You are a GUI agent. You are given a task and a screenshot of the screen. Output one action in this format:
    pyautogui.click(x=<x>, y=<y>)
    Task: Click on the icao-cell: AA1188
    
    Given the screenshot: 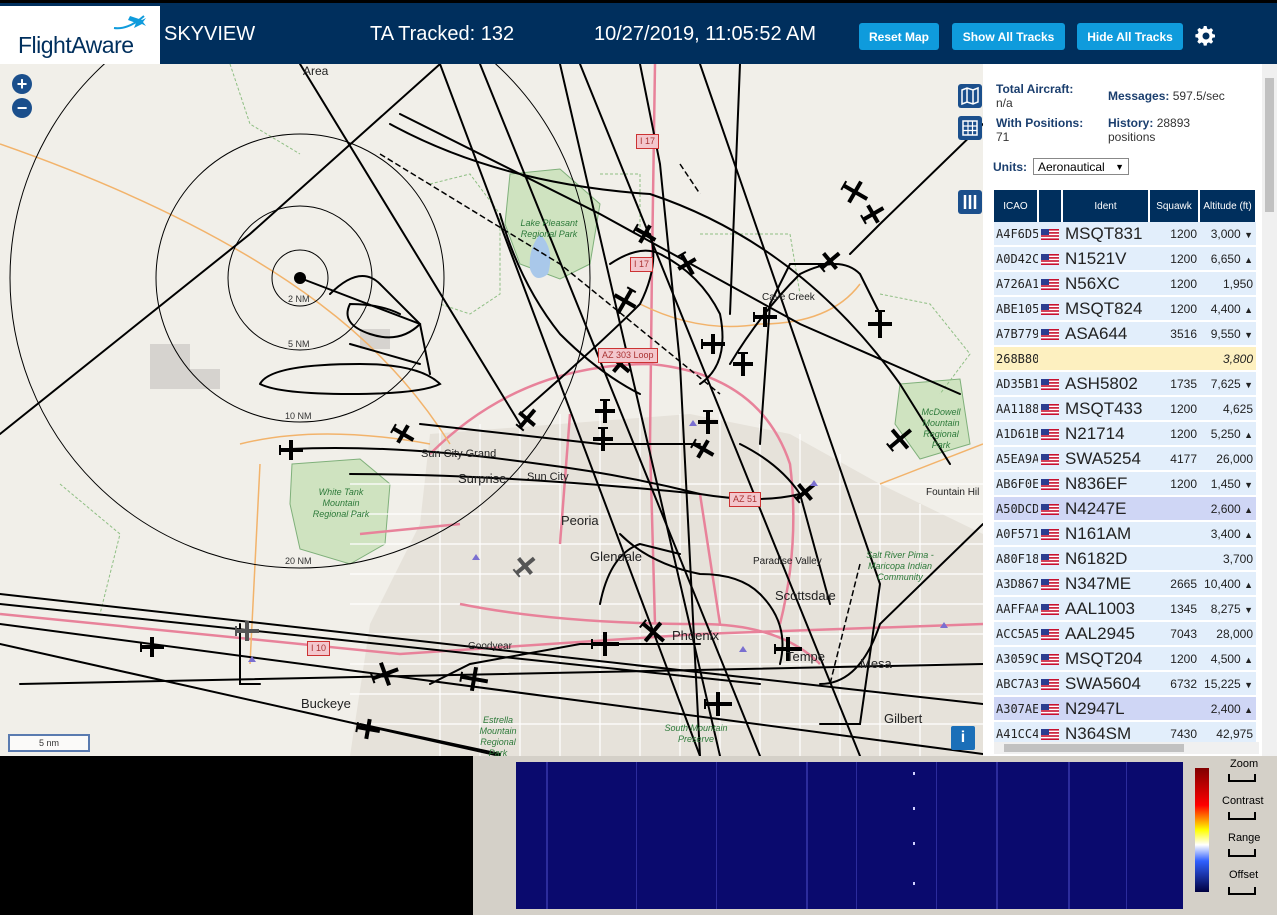 What is the action you would take?
    pyautogui.click(x=1016, y=409)
    